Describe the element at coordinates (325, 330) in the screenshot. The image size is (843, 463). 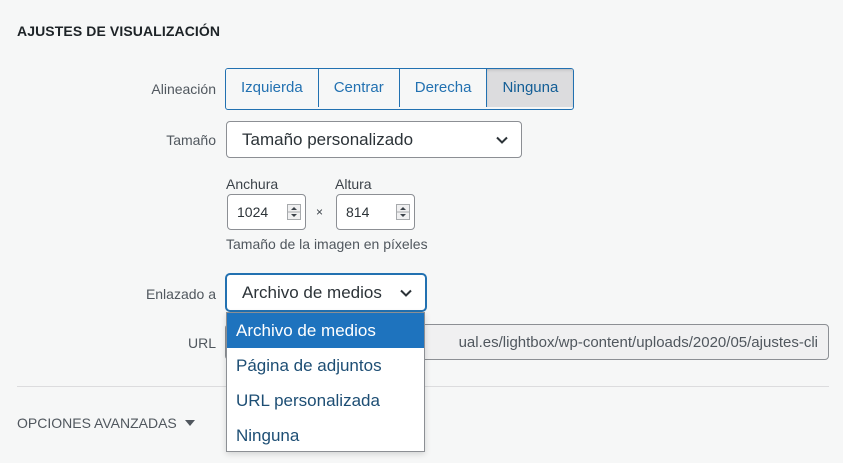
I see `dropdown-option-media-file: Archivo de medios` at that location.